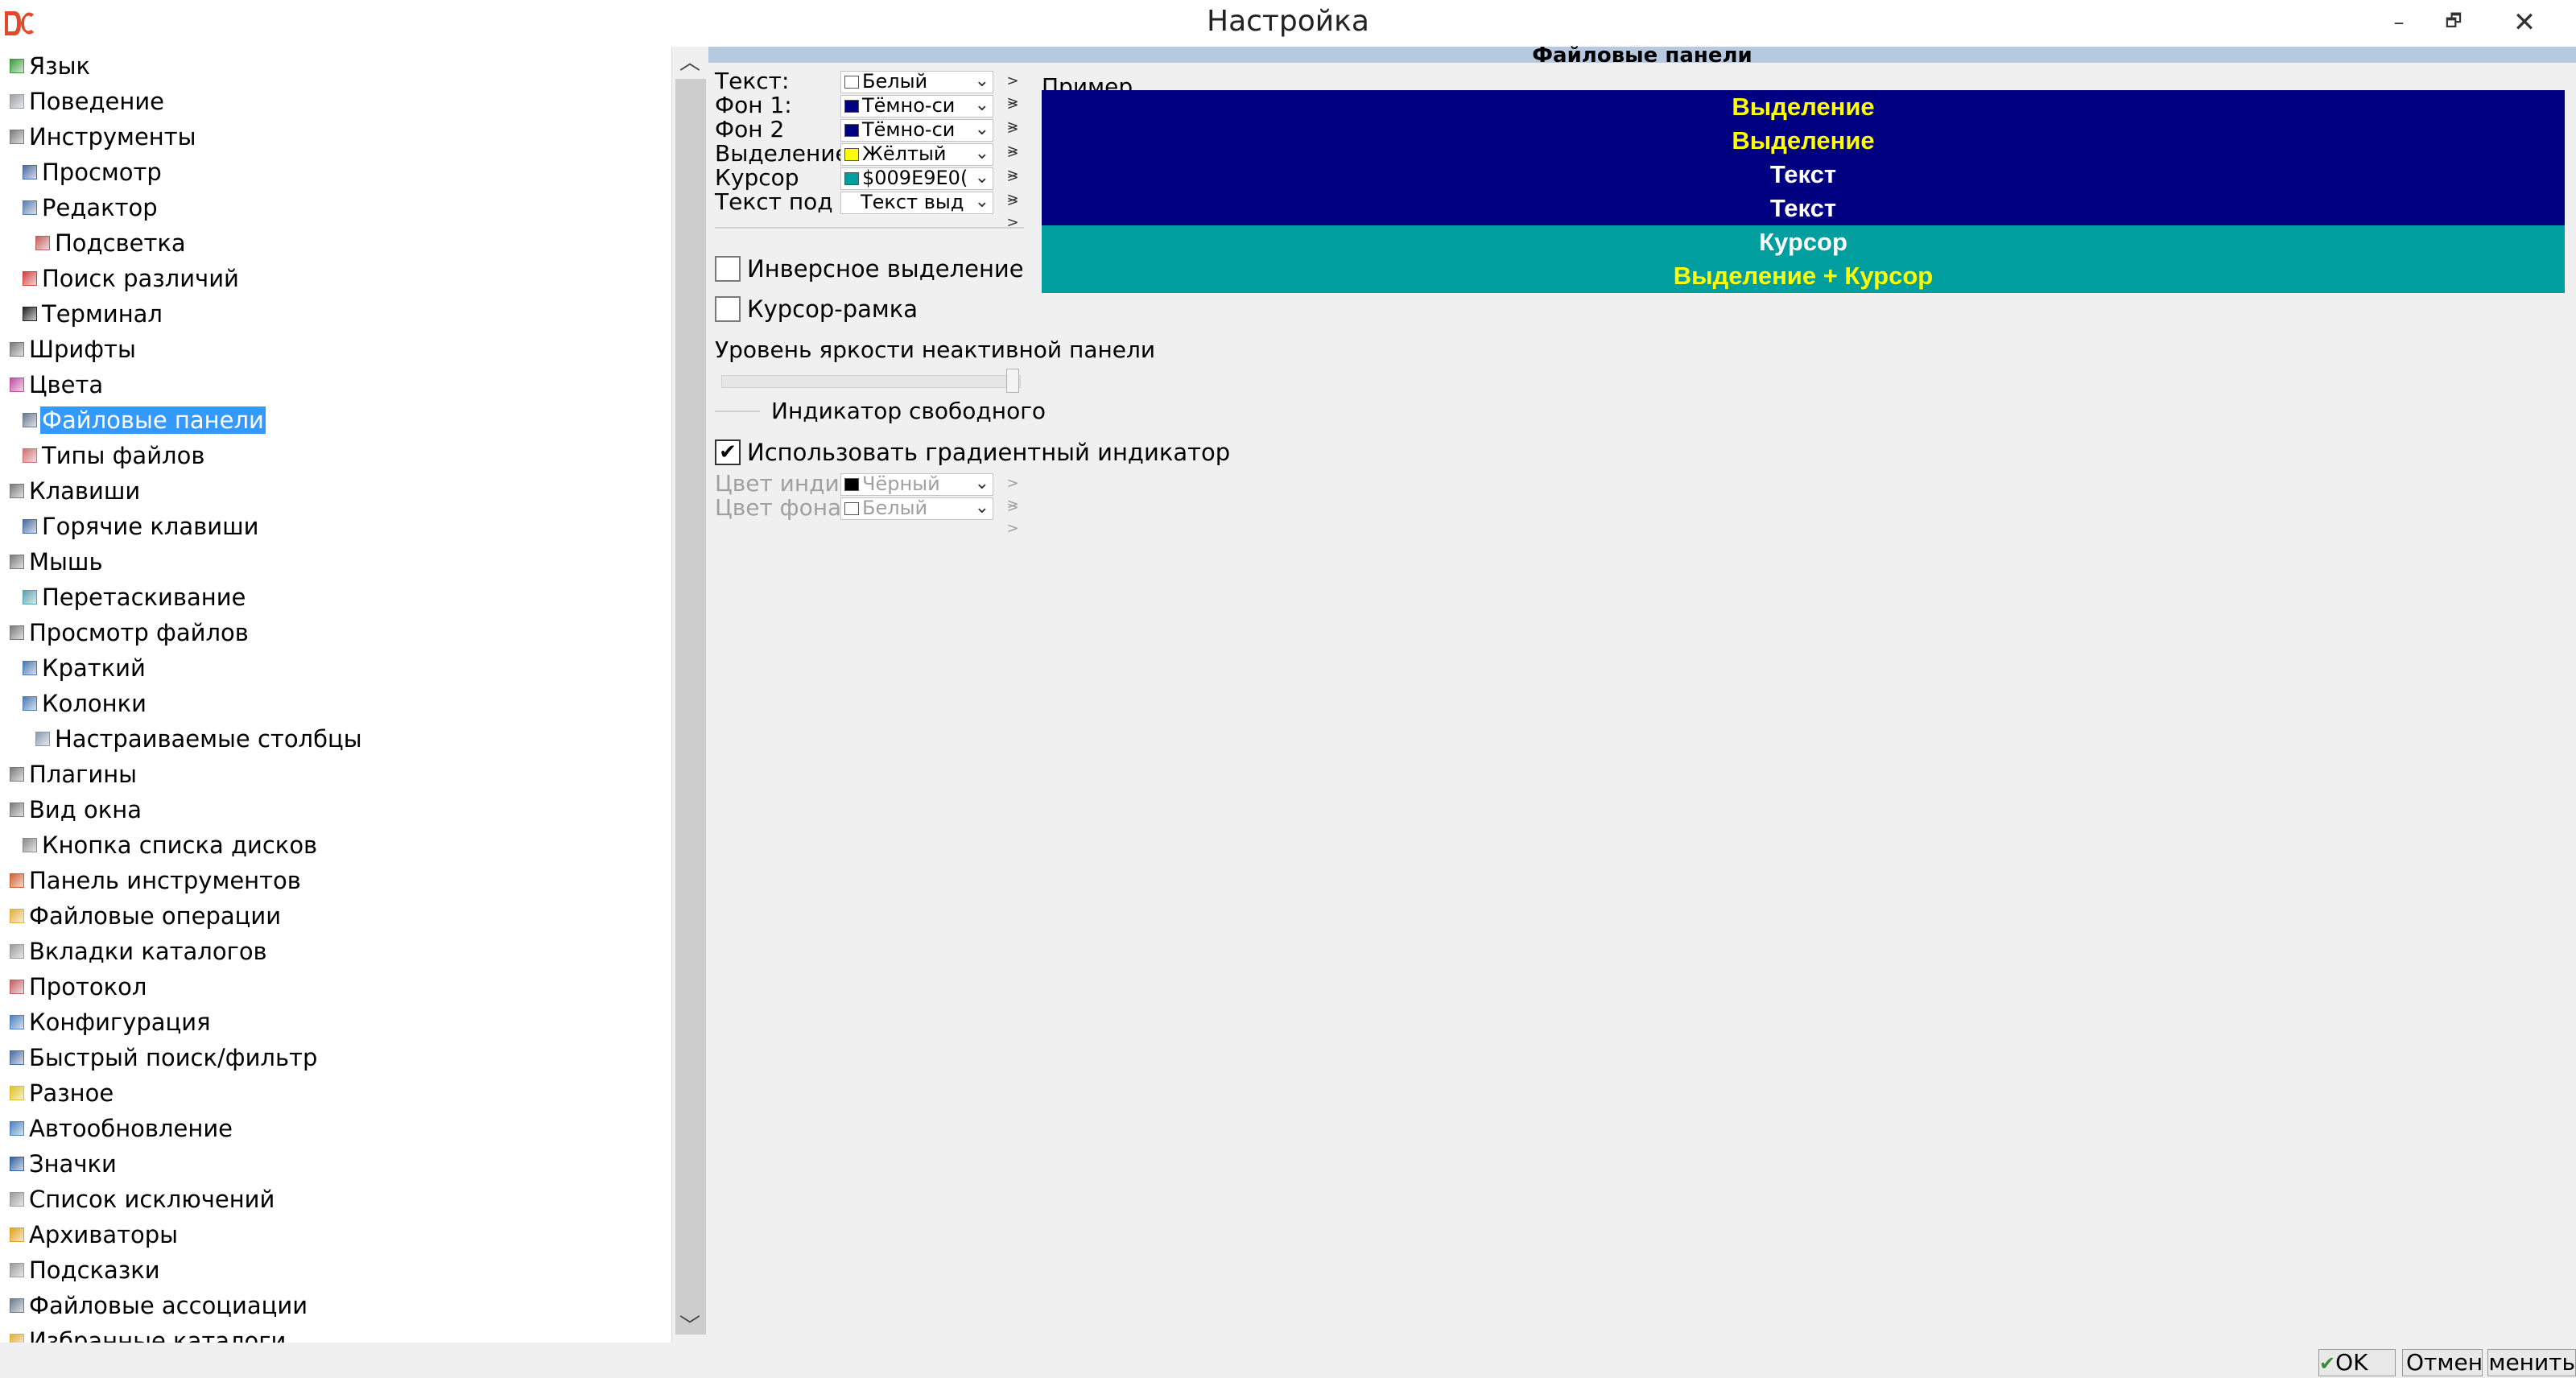 The image size is (2576, 1378). I want to click on tree-item-11: Типы файлов, so click(114, 455).